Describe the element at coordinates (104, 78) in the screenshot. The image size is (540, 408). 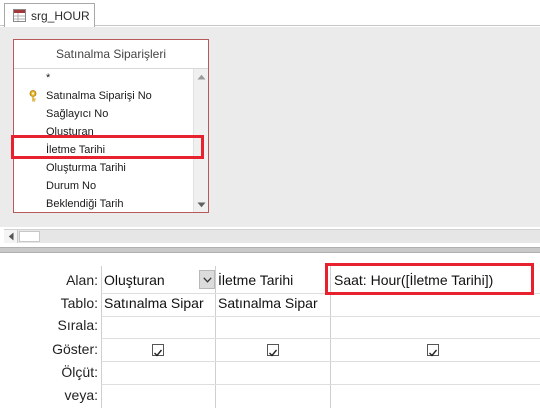
I see `field-item-all: *` at that location.